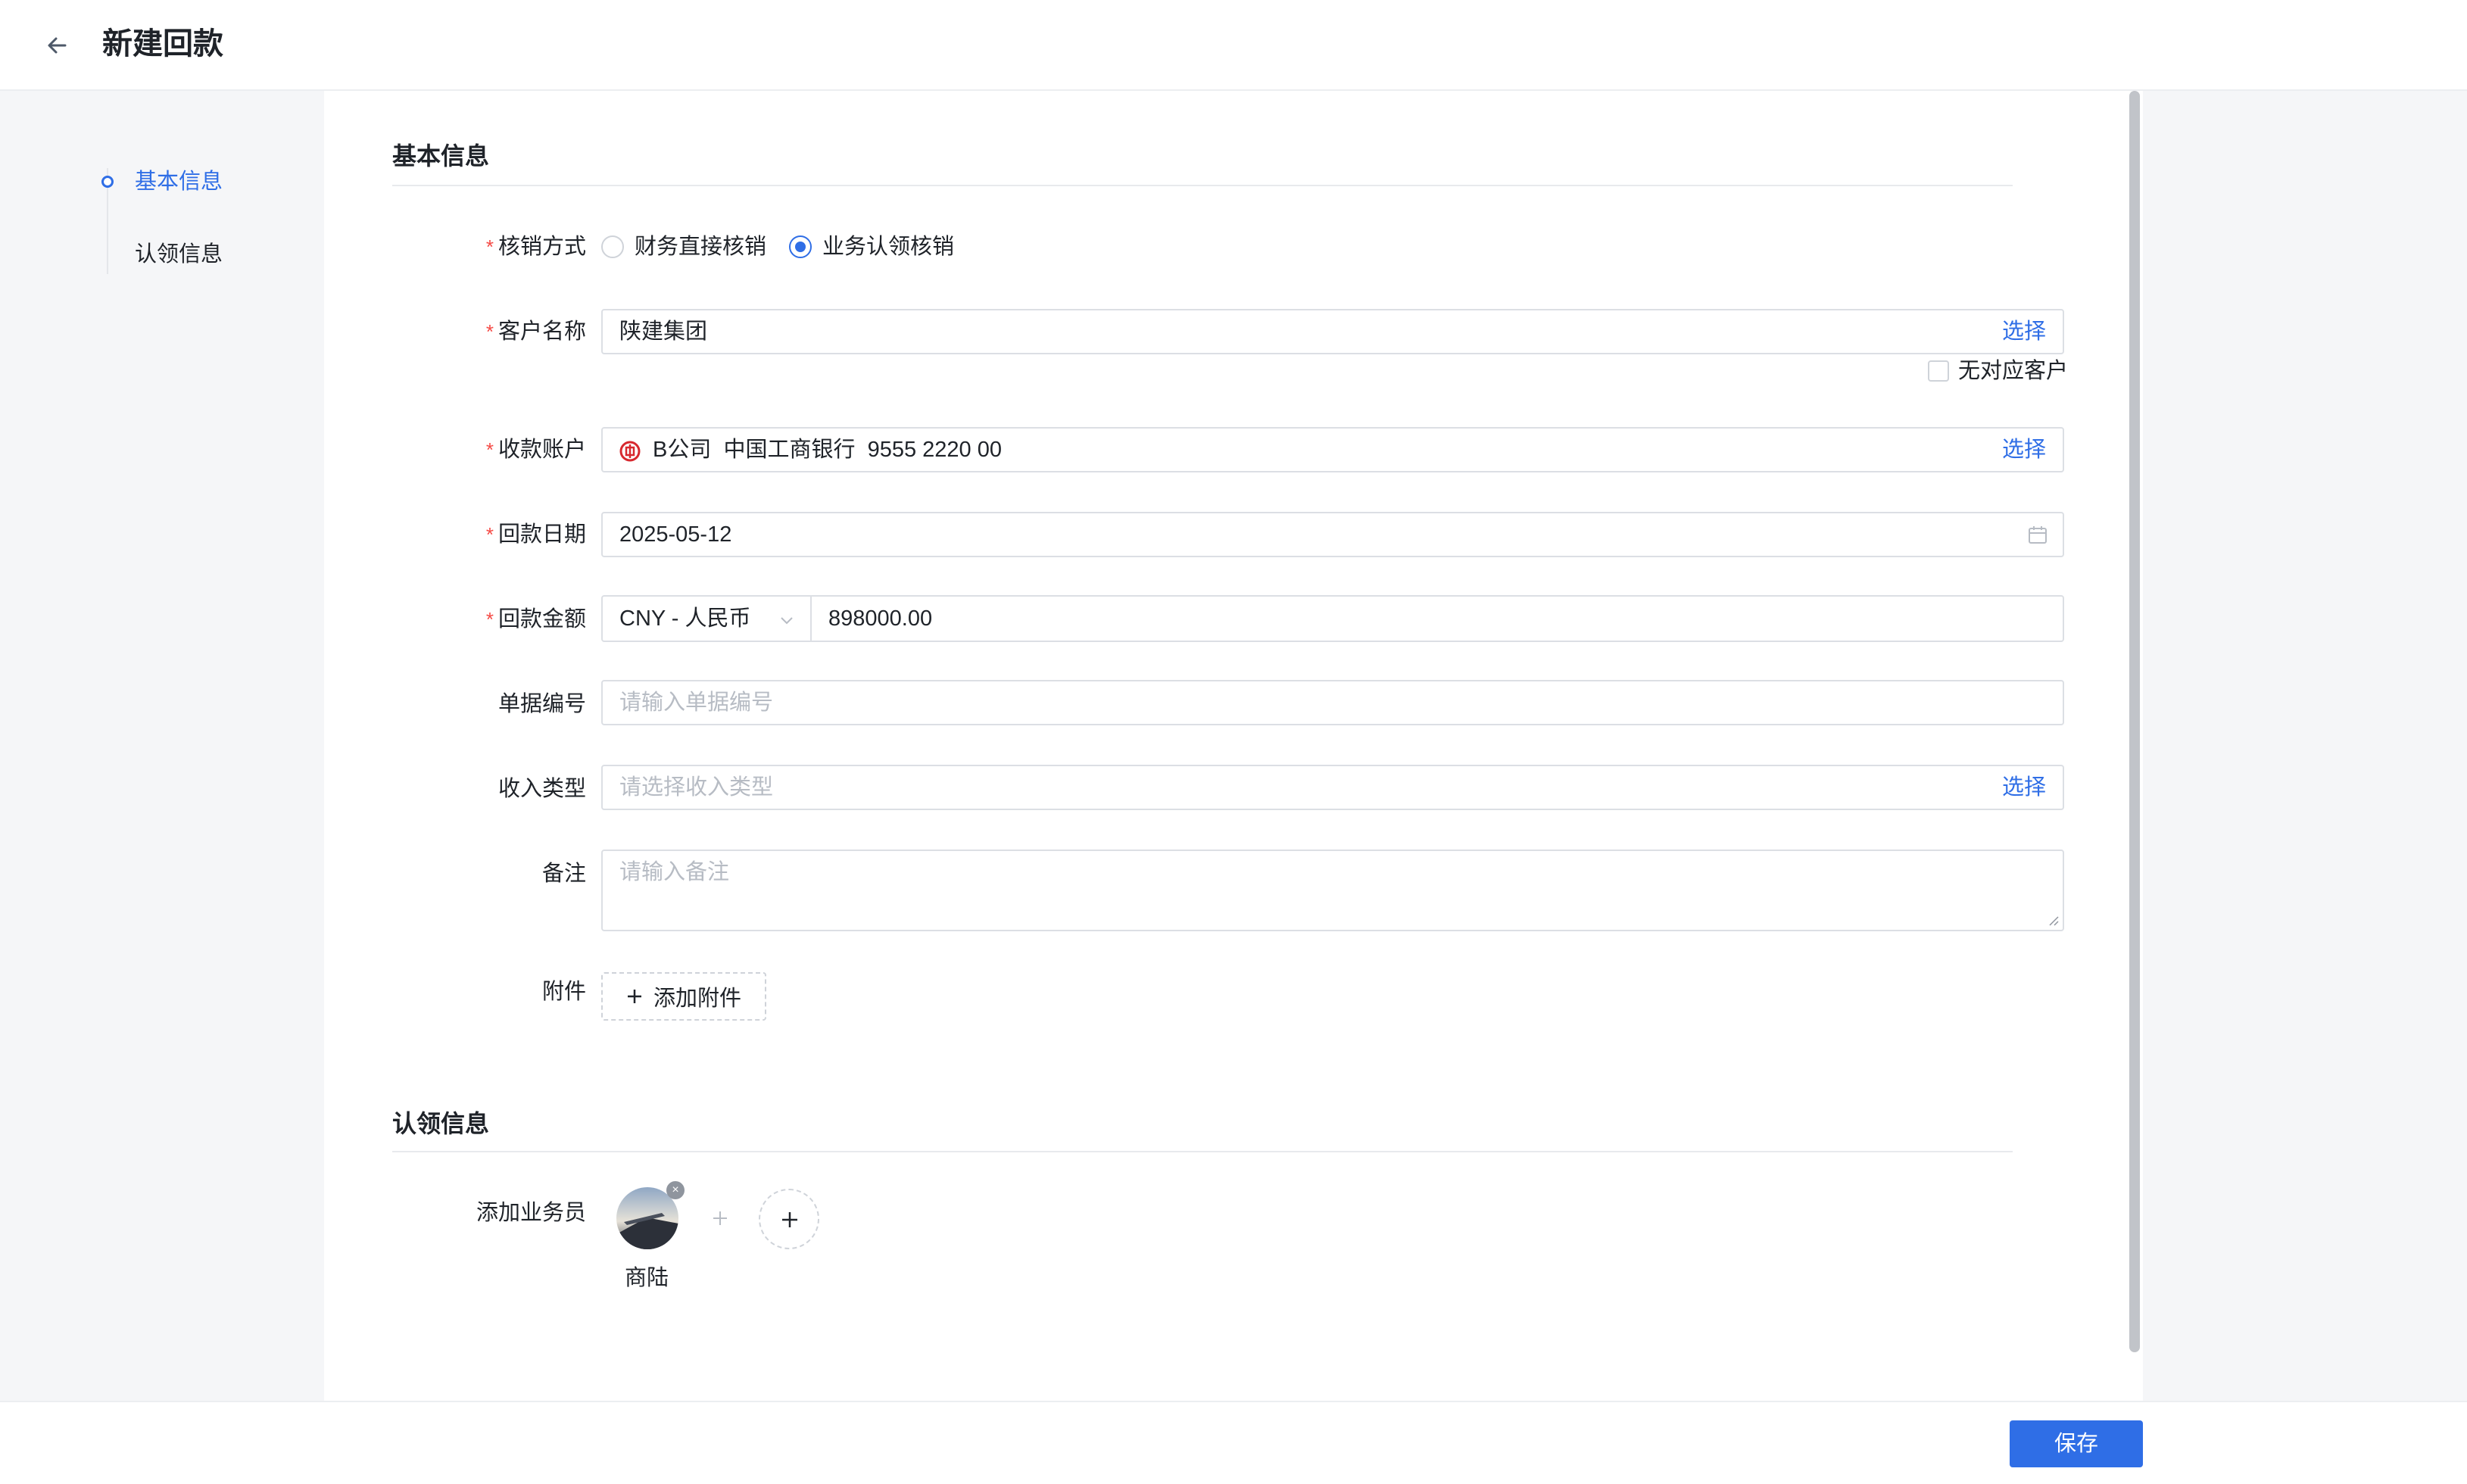  I want to click on date-picker-input: 2025-05-12, so click(1332, 534).